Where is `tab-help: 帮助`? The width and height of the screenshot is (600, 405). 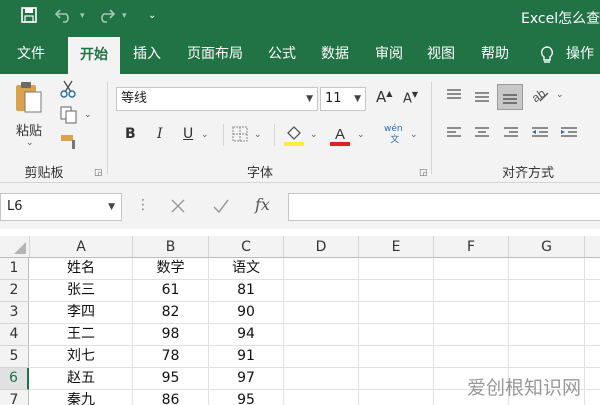 tab-help: 帮助 is located at coordinates (495, 55).